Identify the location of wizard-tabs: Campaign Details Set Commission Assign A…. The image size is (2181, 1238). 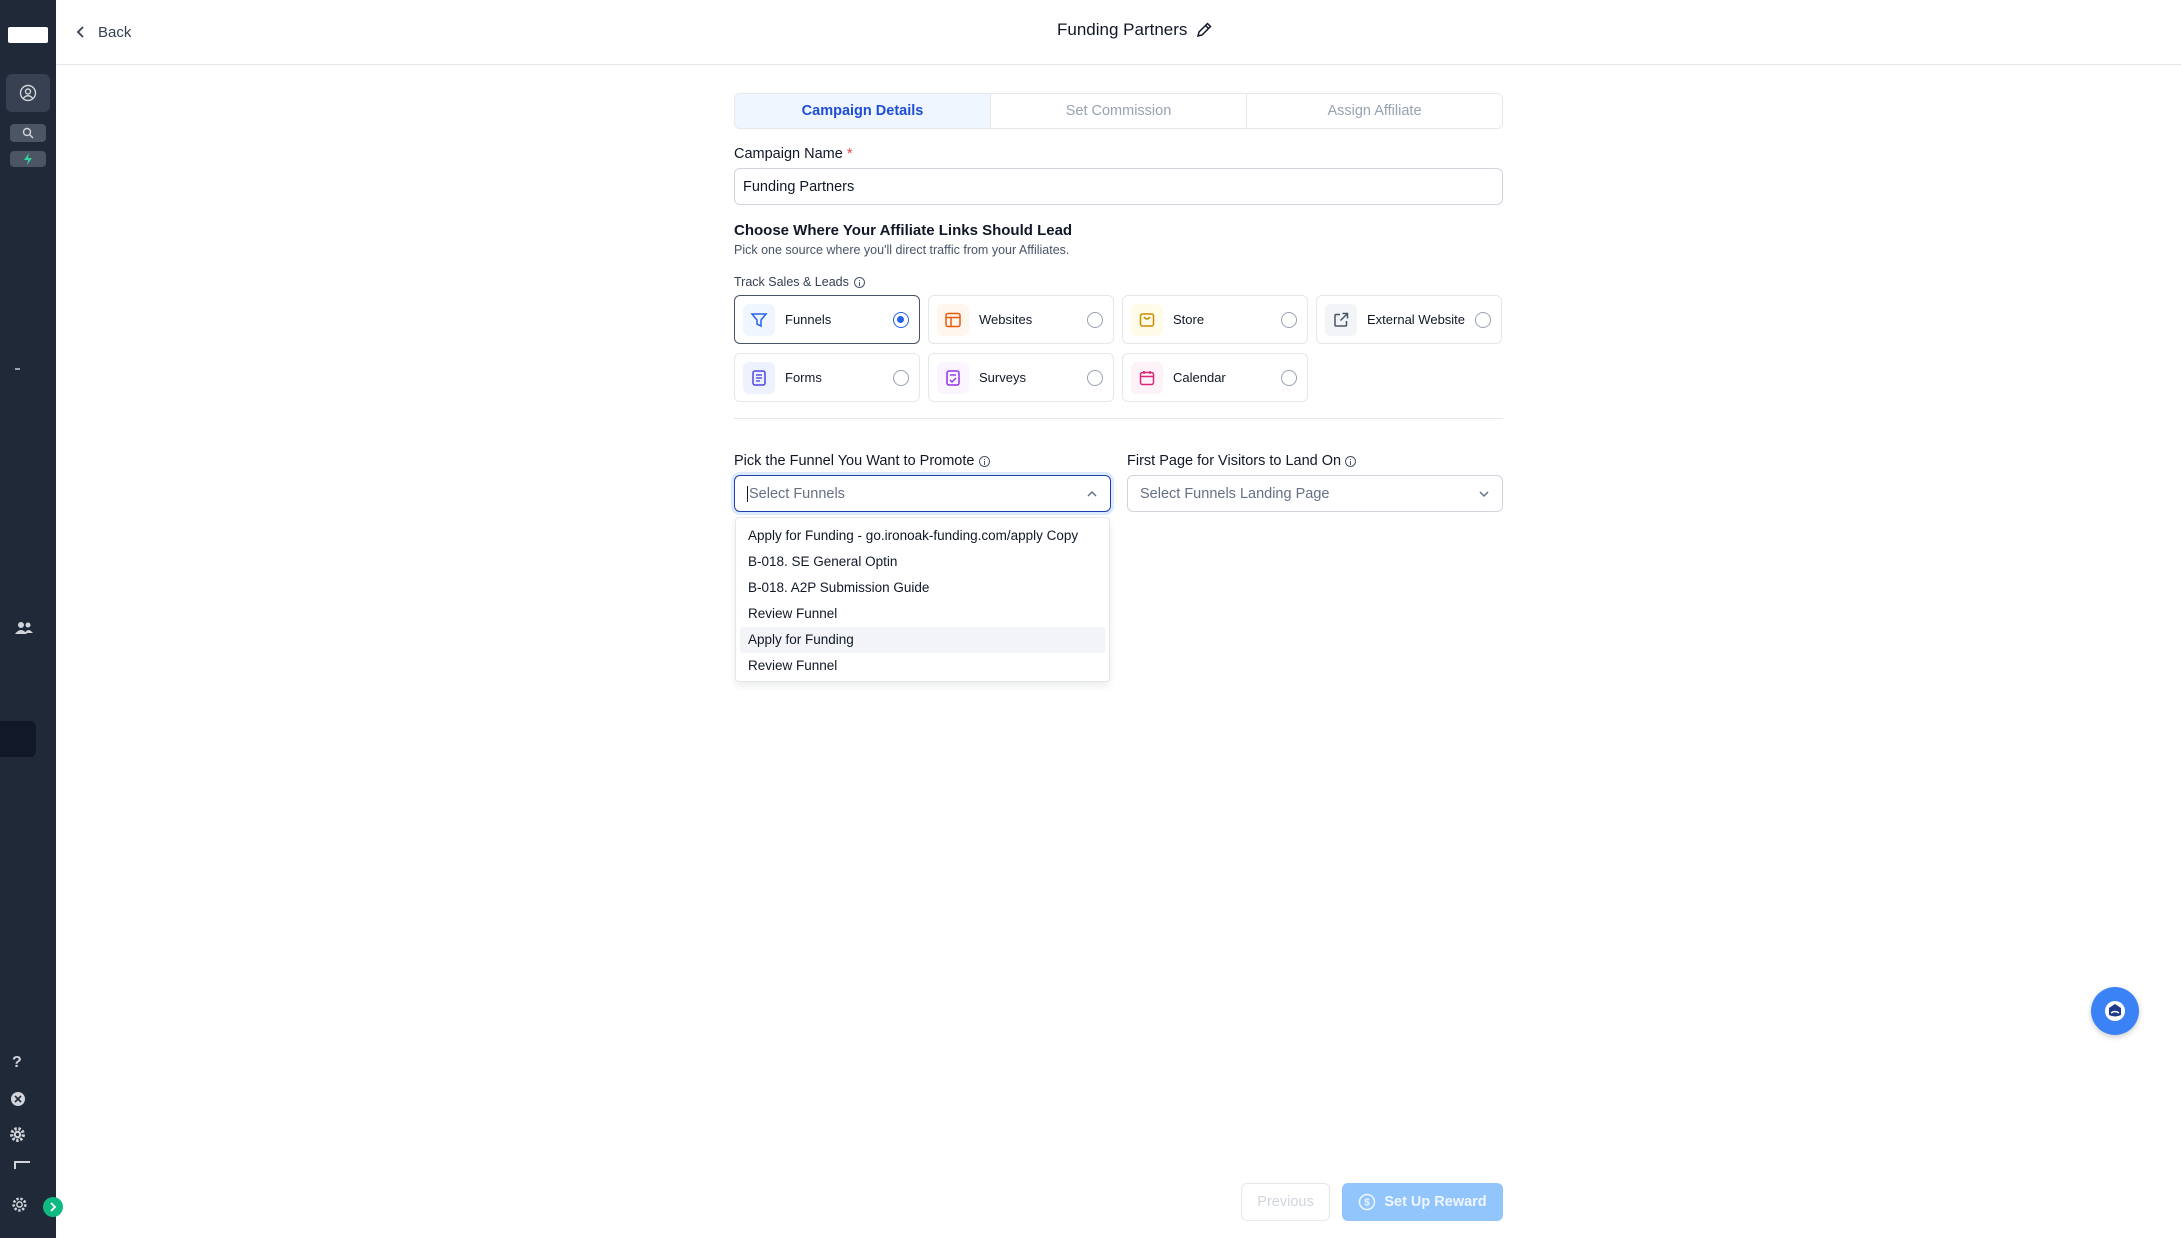
(1118, 111).